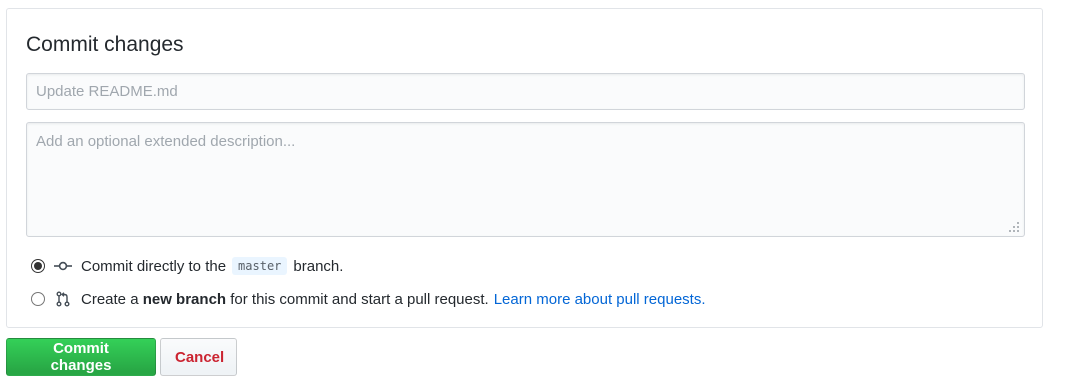 The height and width of the screenshot is (391, 1067). I want to click on new-branch-radio, so click(38, 299).